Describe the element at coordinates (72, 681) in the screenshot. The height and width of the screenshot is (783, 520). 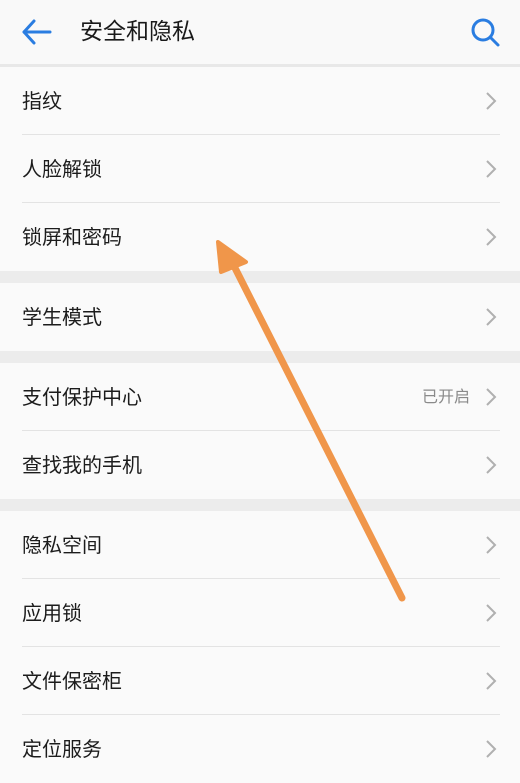
I see `settings-item-label: 文件保密柜` at that location.